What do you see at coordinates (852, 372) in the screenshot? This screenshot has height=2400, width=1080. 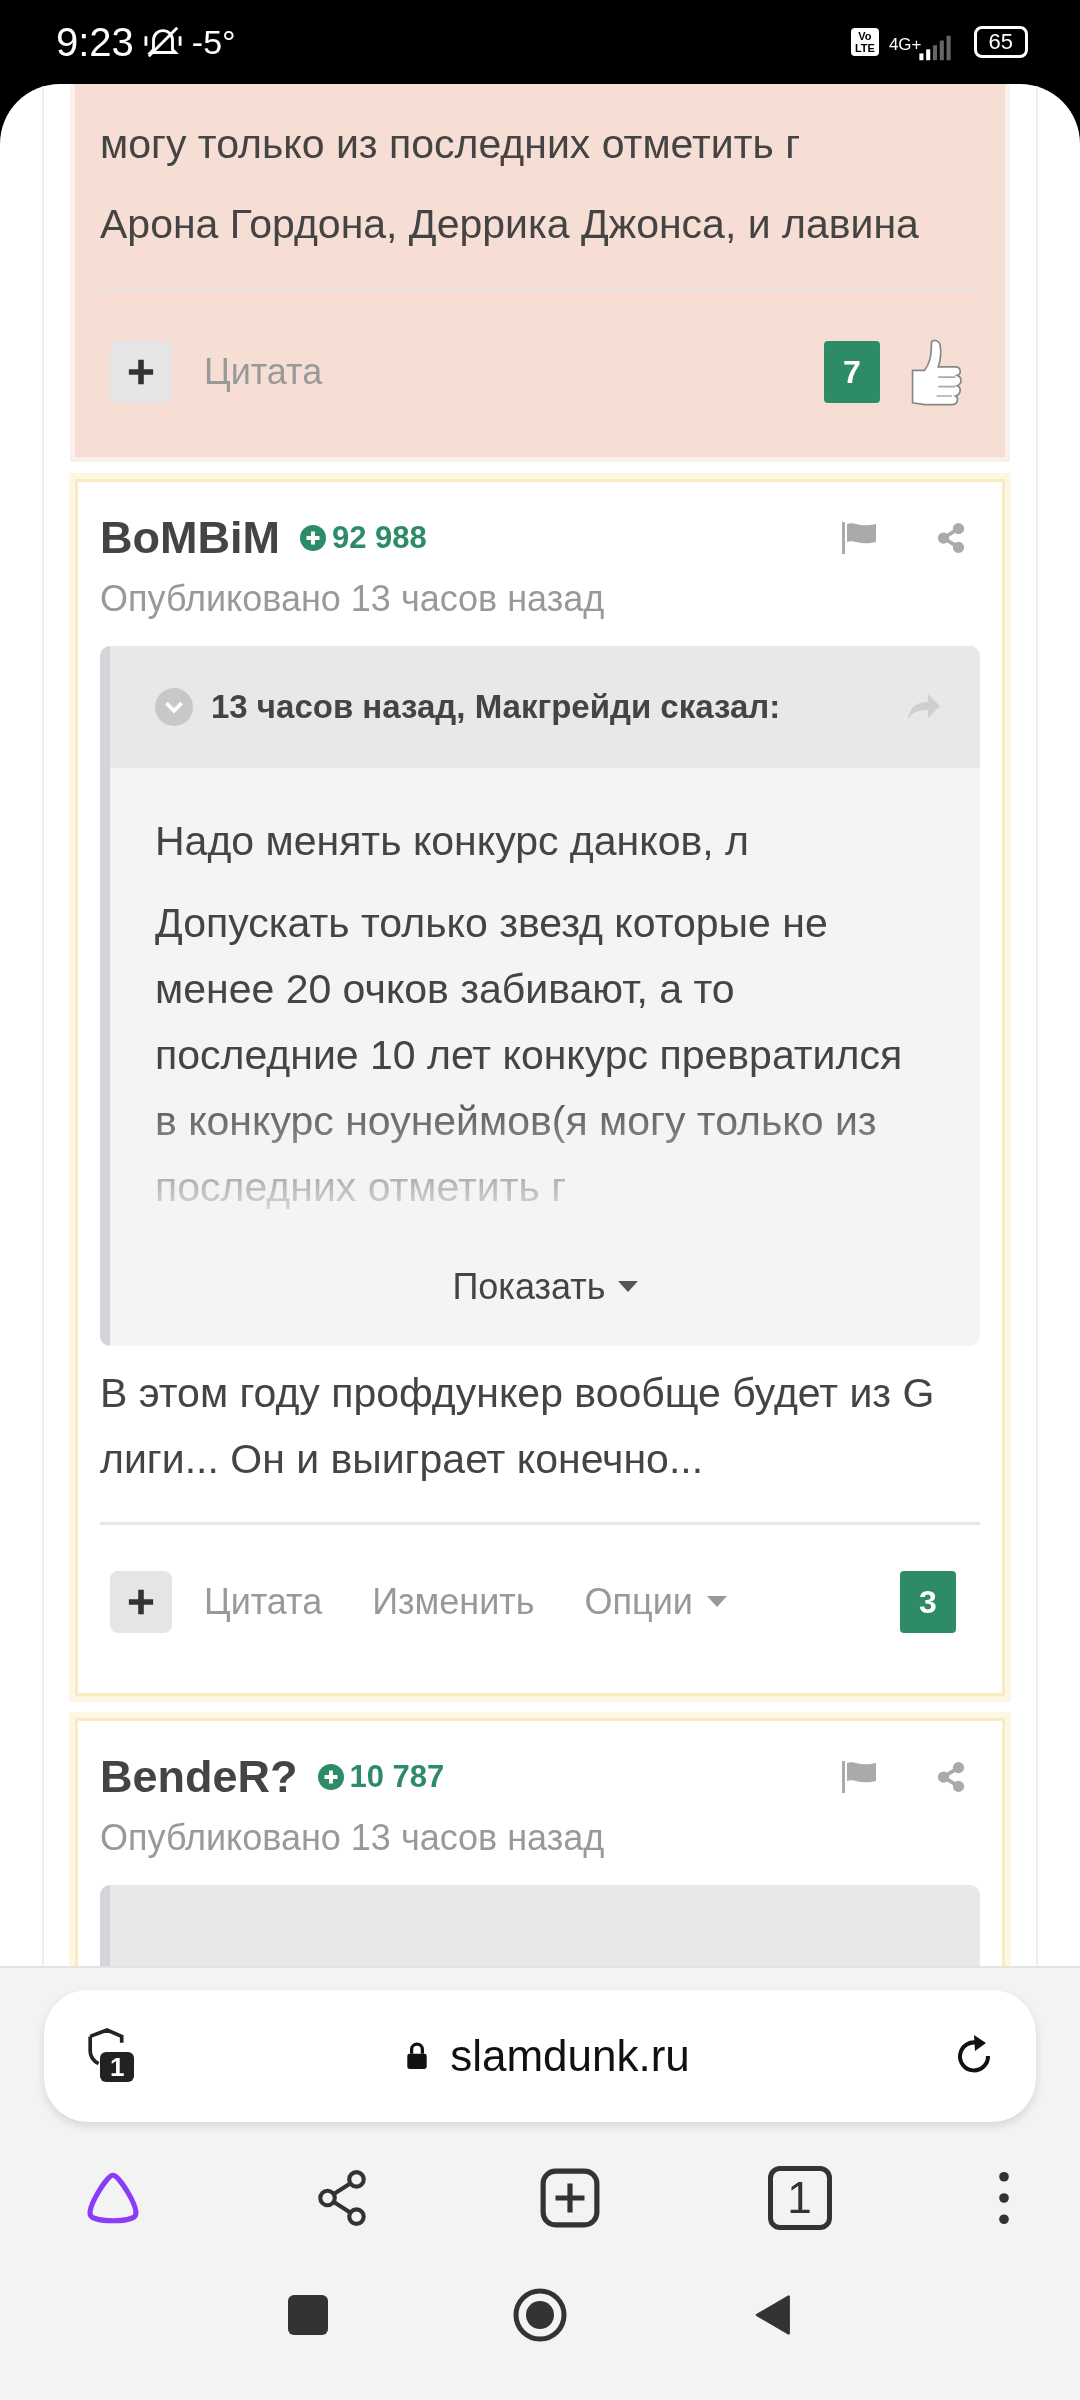 I see `reaction-count: 7` at bounding box center [852, 372].